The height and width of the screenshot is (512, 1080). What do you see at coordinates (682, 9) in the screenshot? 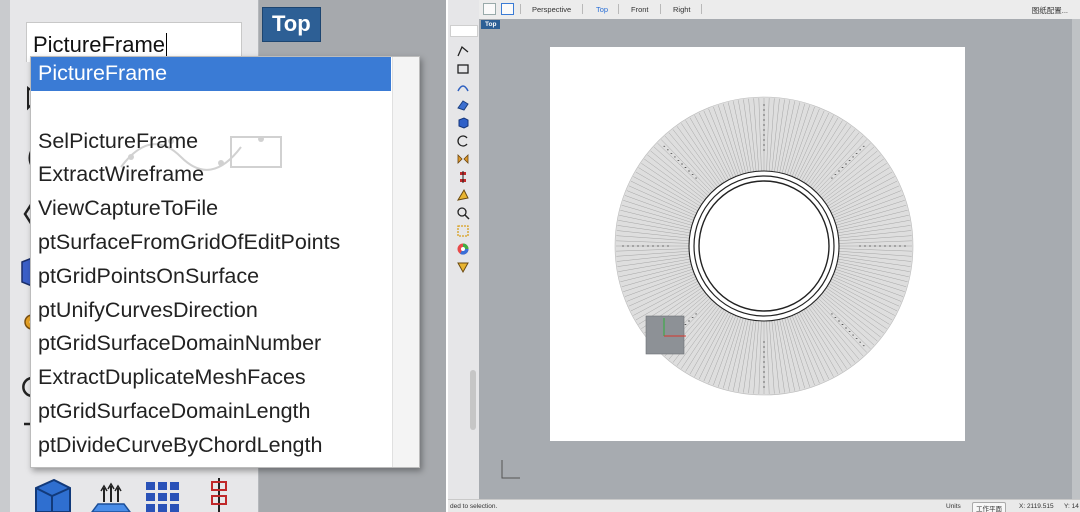
I see `tab-right: Right` at bounding box center [682, 9].